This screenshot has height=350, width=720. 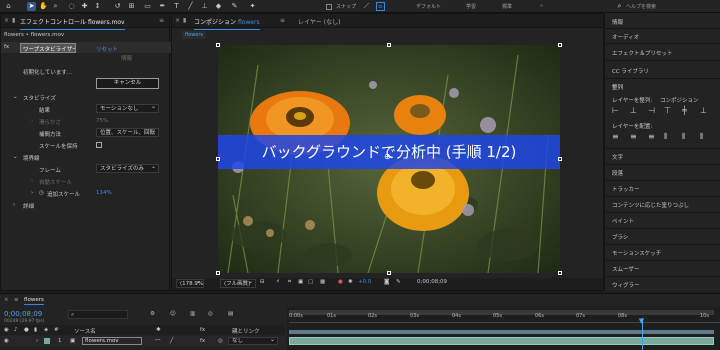 I want to click on align-bottom-icon: ⊥, so click(x=703, y=110).